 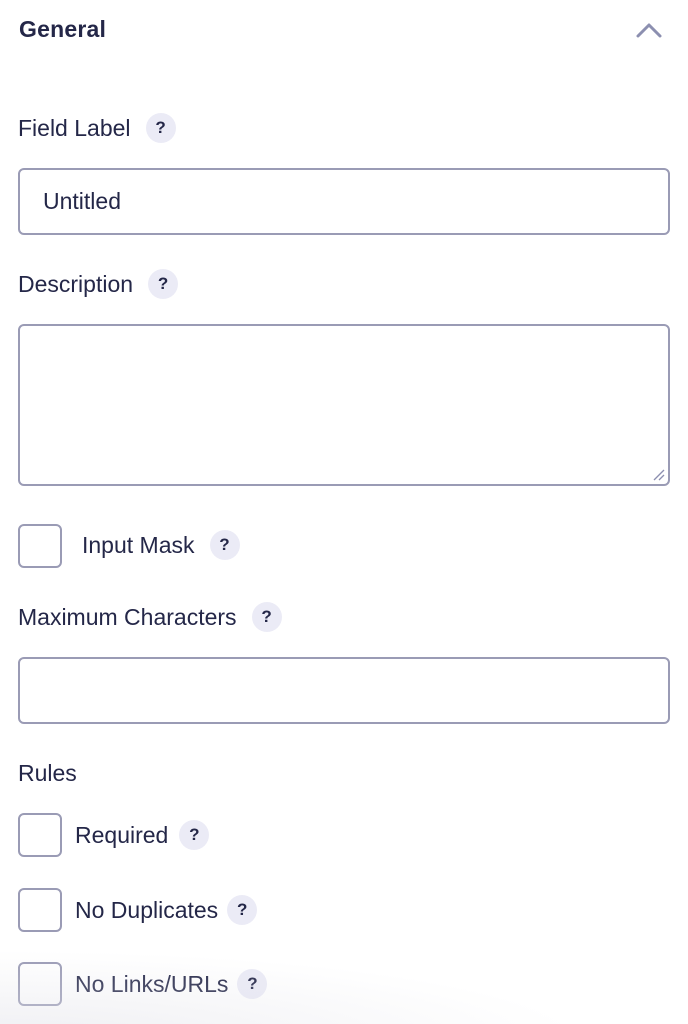 What do you see at coordinates (344, 690) in the screenshot?
I see `max-chars-input` at bounding box center [344, 690].